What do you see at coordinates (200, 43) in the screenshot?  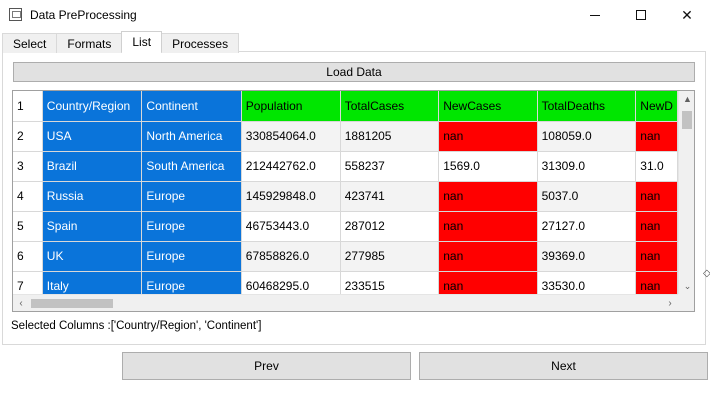 I see `tab-processes: Processes` at bounding box center [200, 43].